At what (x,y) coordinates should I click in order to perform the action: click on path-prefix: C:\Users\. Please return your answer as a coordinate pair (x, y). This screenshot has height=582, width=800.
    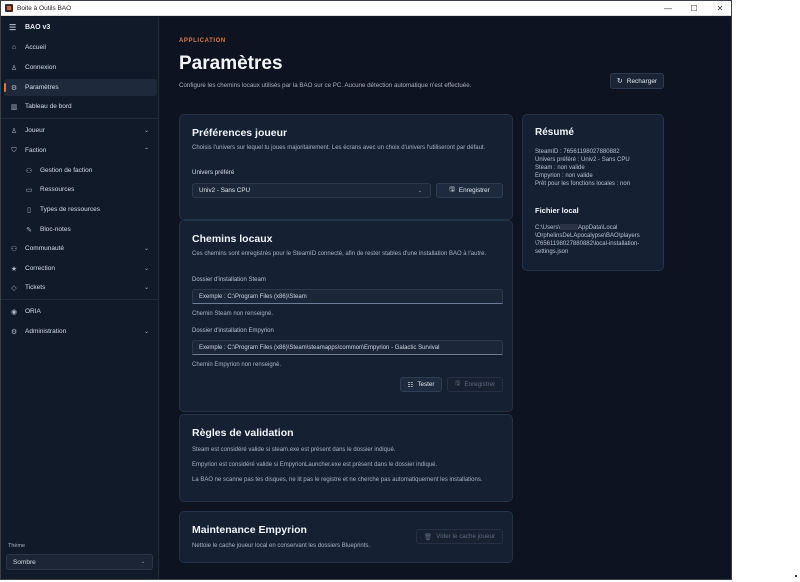
    Looking at the image, I should click on (548, 228).